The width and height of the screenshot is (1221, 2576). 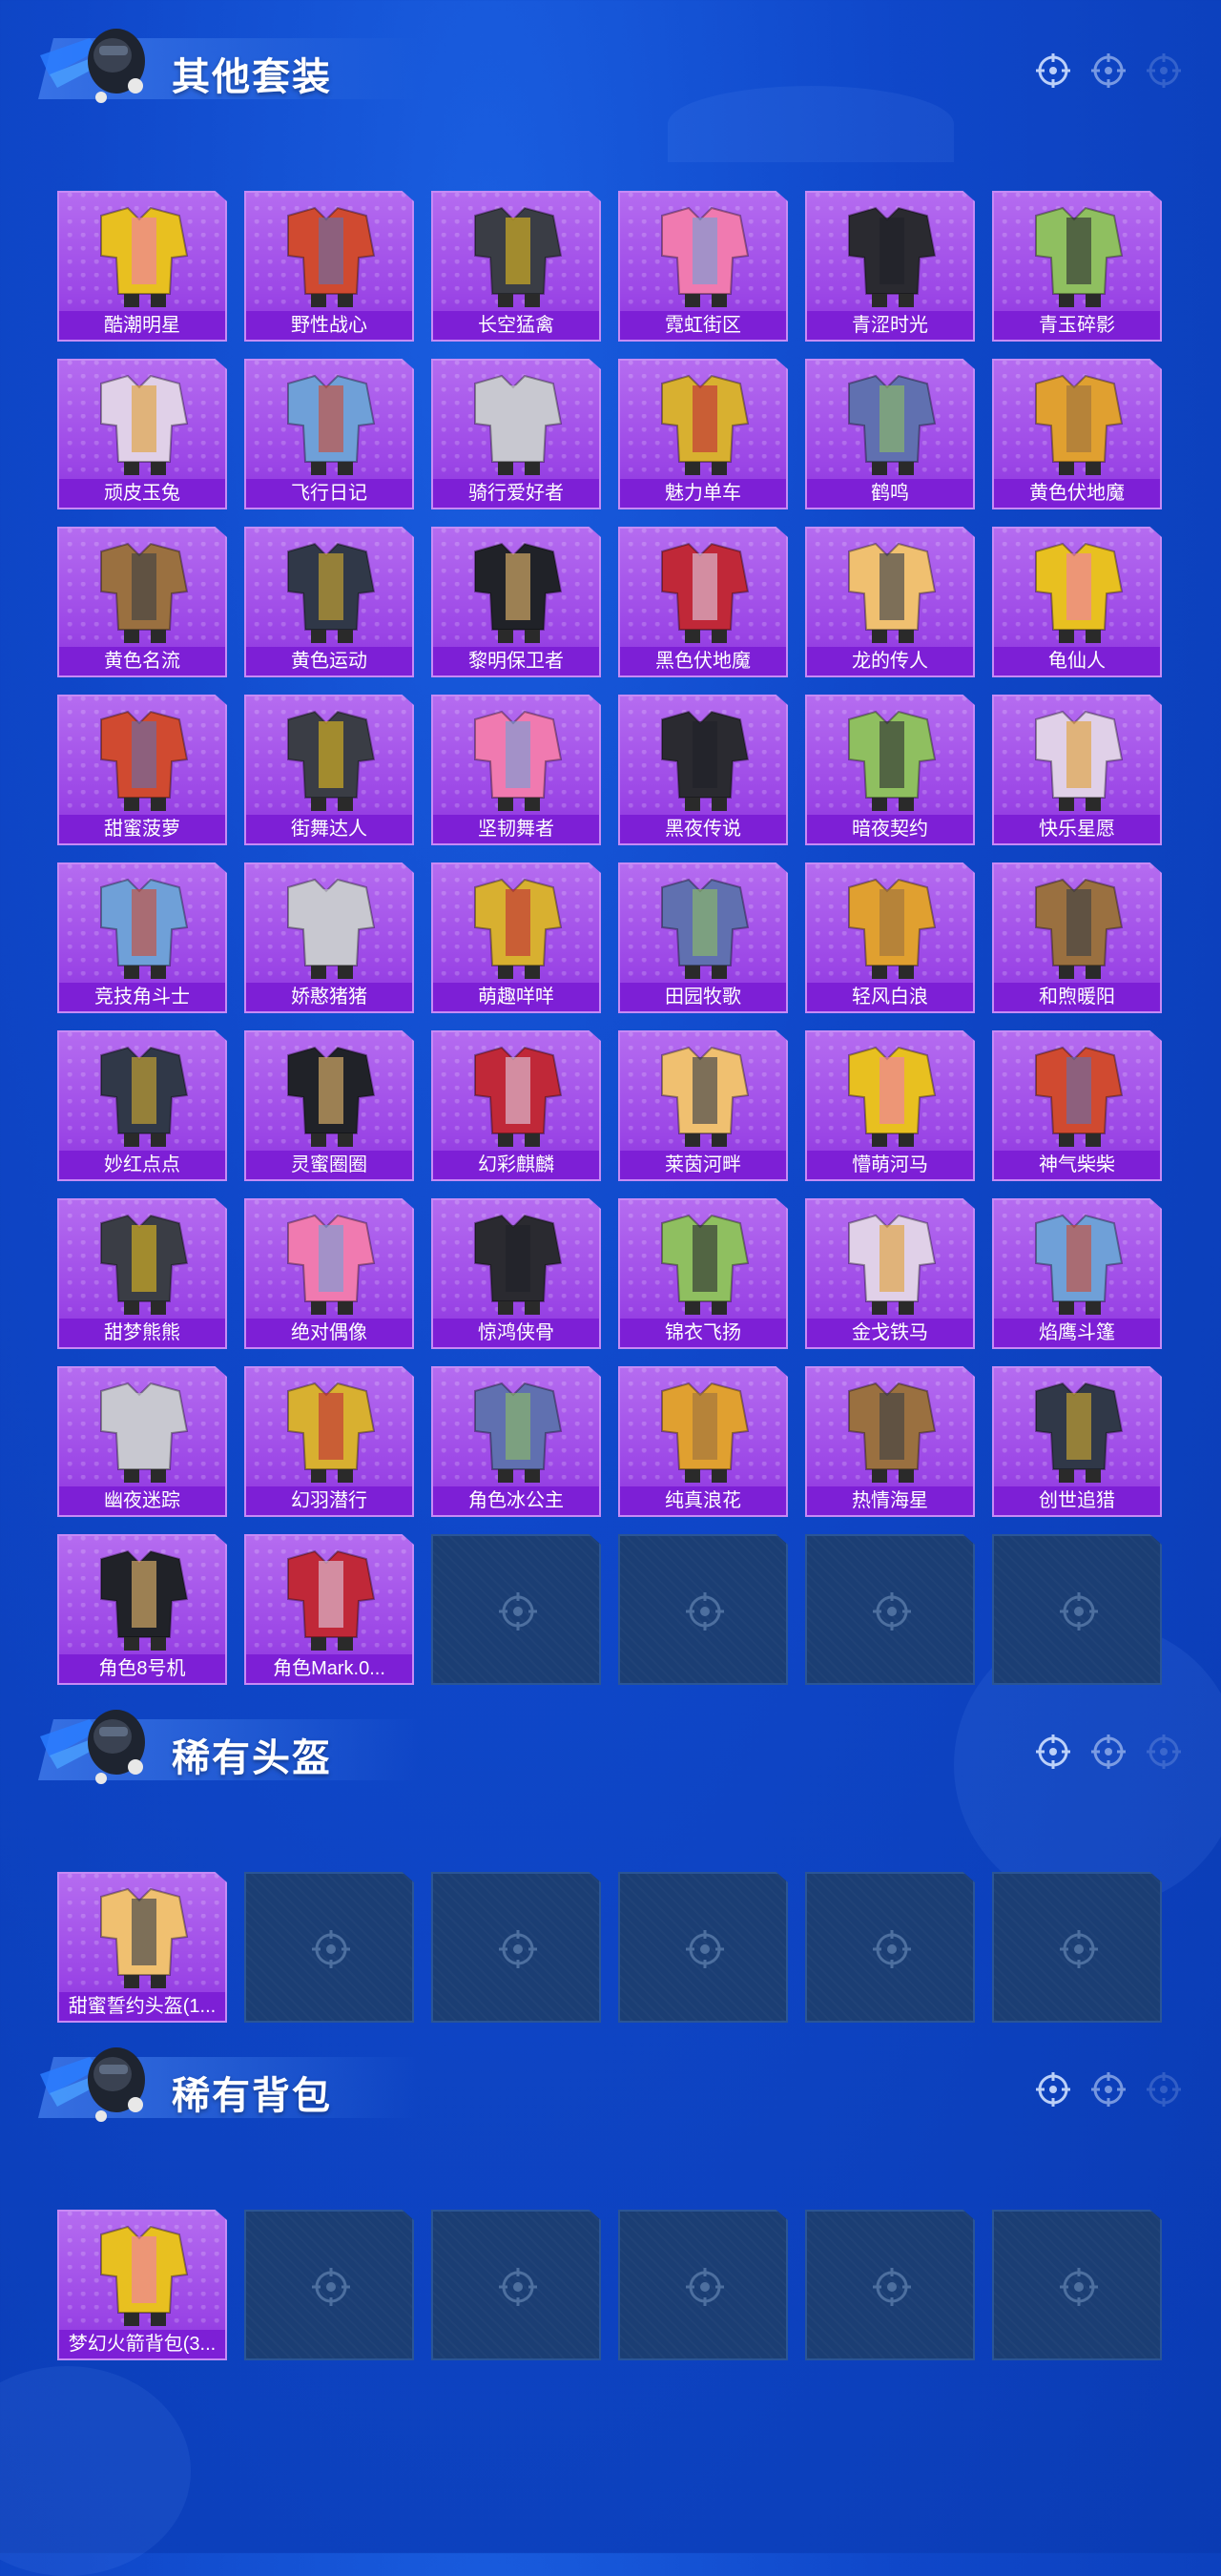 What do you see at coordinates (890, 1105) in the screenshot?
I see `item-card: 懵萌河马` at bounding box center [890, 1105].